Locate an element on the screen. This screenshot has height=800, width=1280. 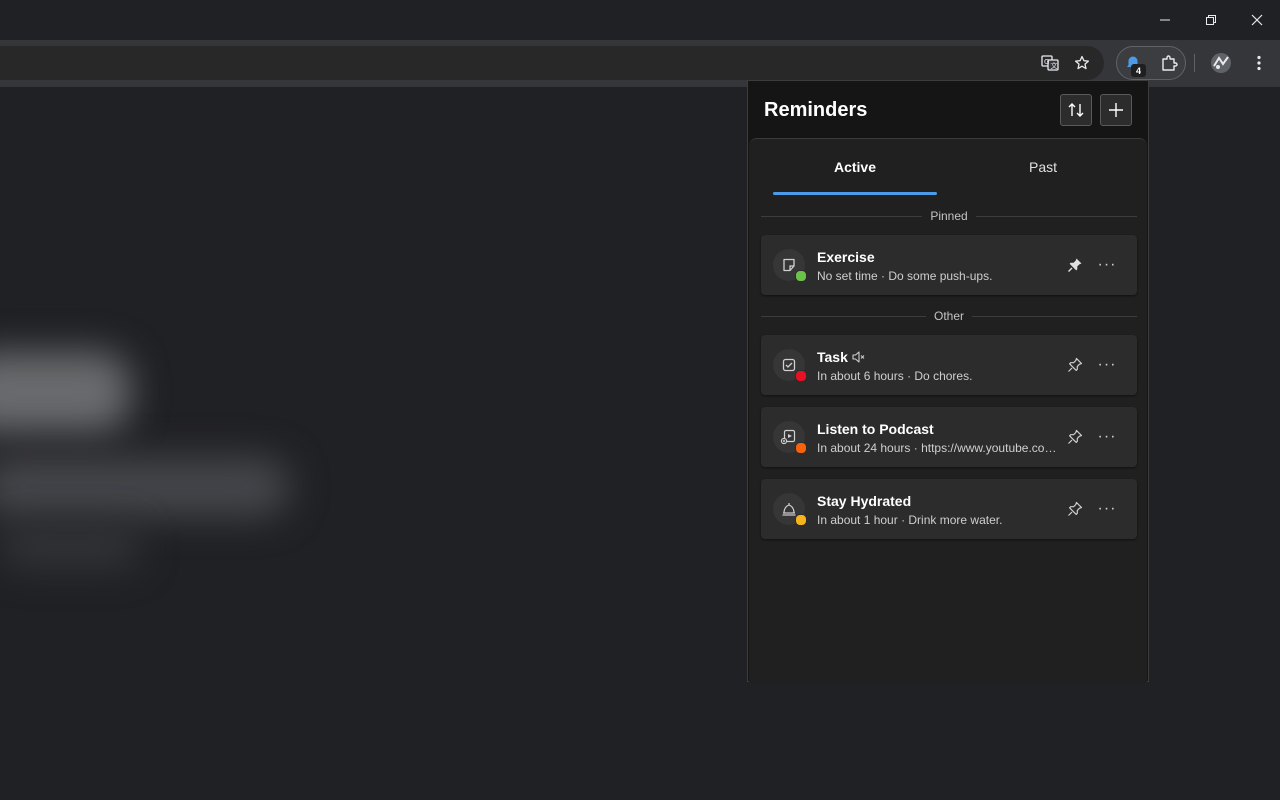
section-label: Pinned is located at coordinates (949, 216).